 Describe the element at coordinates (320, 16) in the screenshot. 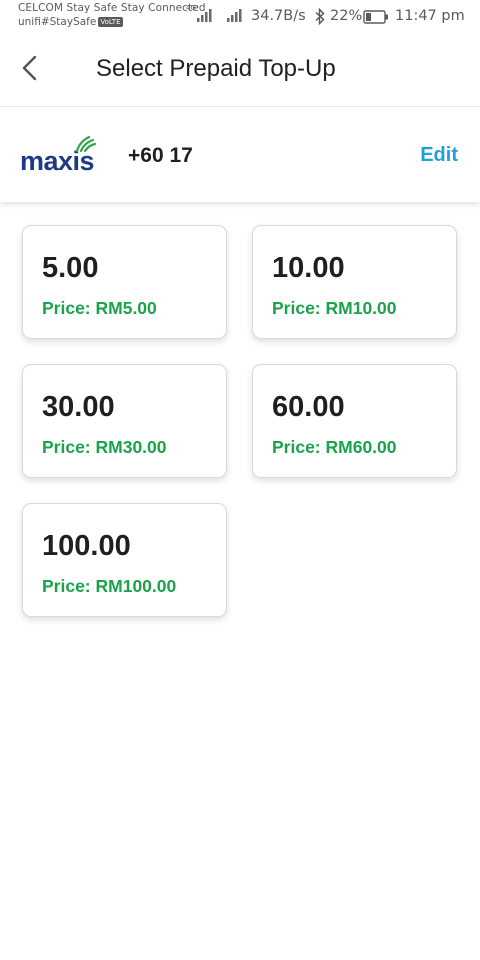

I see `bluetooth-icon` at that location.